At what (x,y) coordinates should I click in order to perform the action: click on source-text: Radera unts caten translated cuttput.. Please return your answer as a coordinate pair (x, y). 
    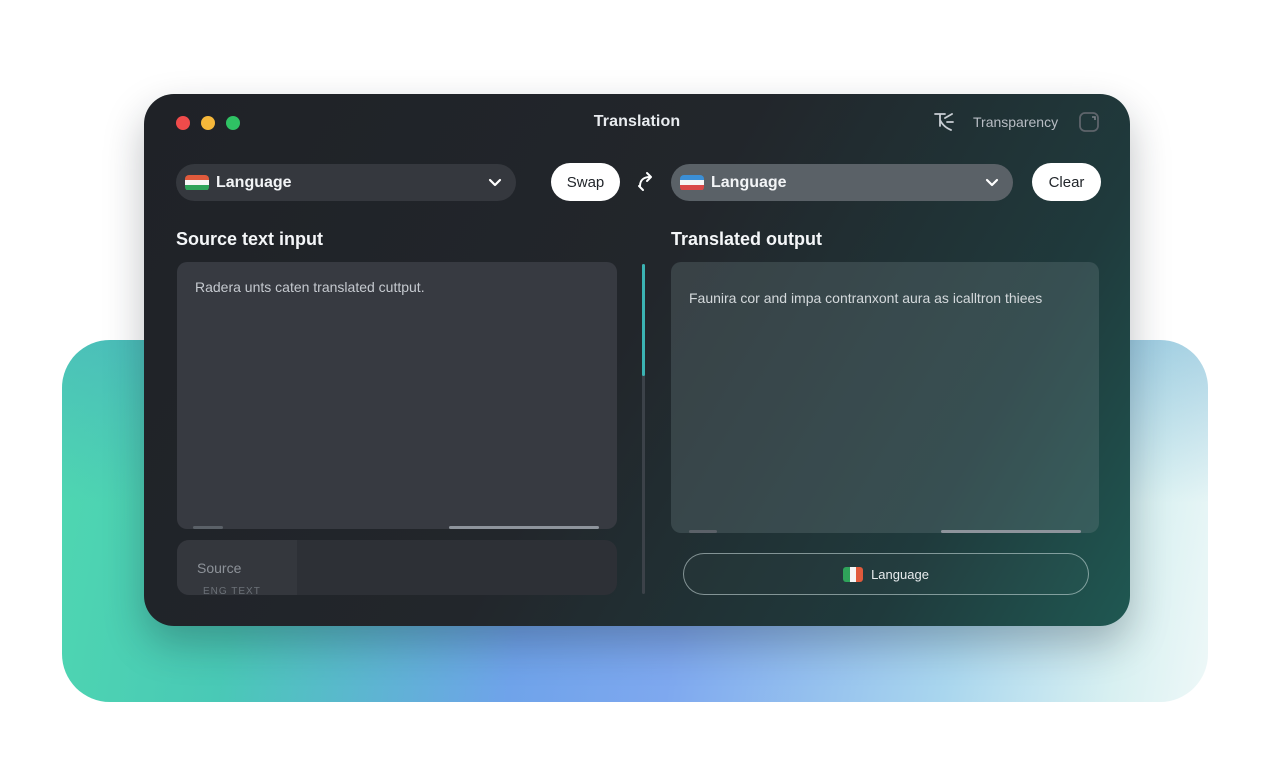
    Looking at the image, I should click on (310, 287).